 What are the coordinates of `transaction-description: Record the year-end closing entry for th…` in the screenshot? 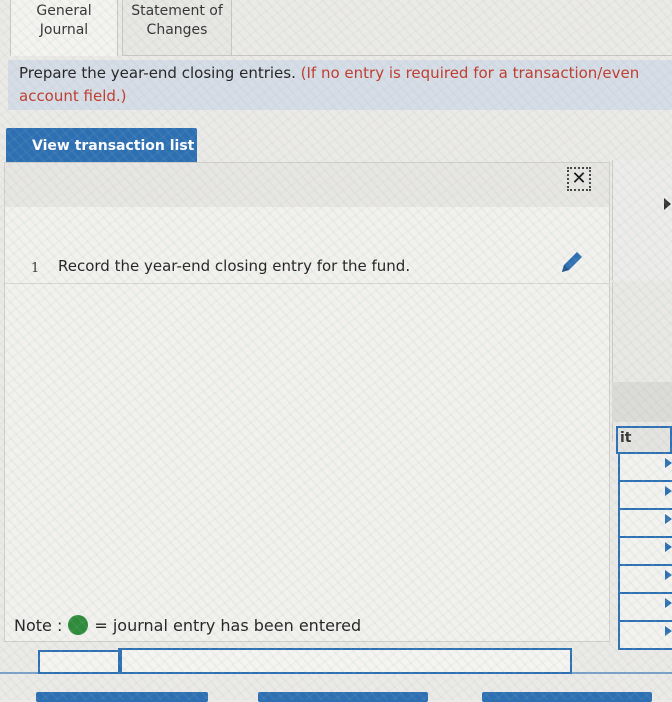 It's located at (234, 266).